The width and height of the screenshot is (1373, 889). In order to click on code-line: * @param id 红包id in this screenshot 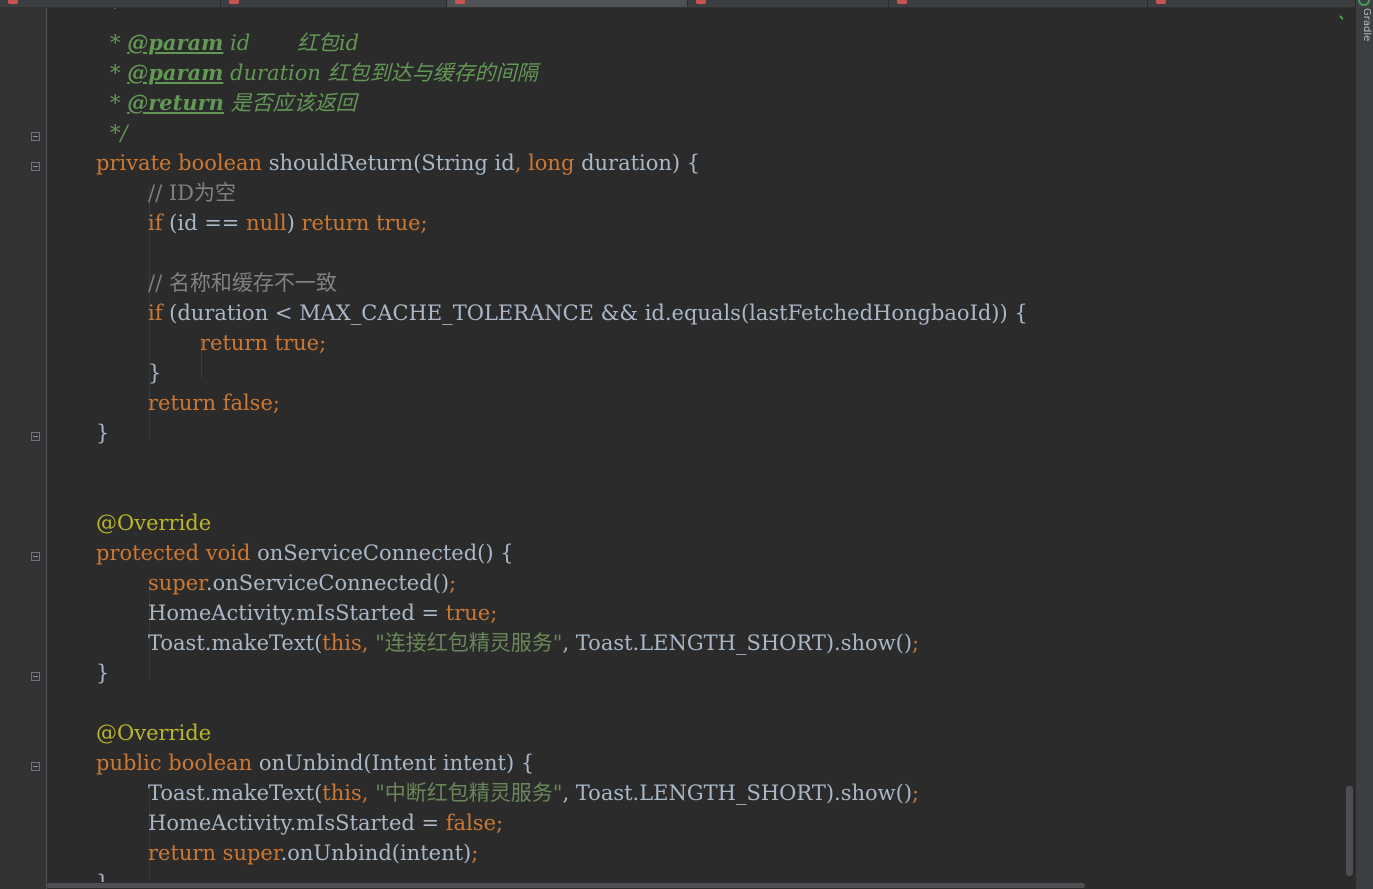, I will do `click(235, 42)`.